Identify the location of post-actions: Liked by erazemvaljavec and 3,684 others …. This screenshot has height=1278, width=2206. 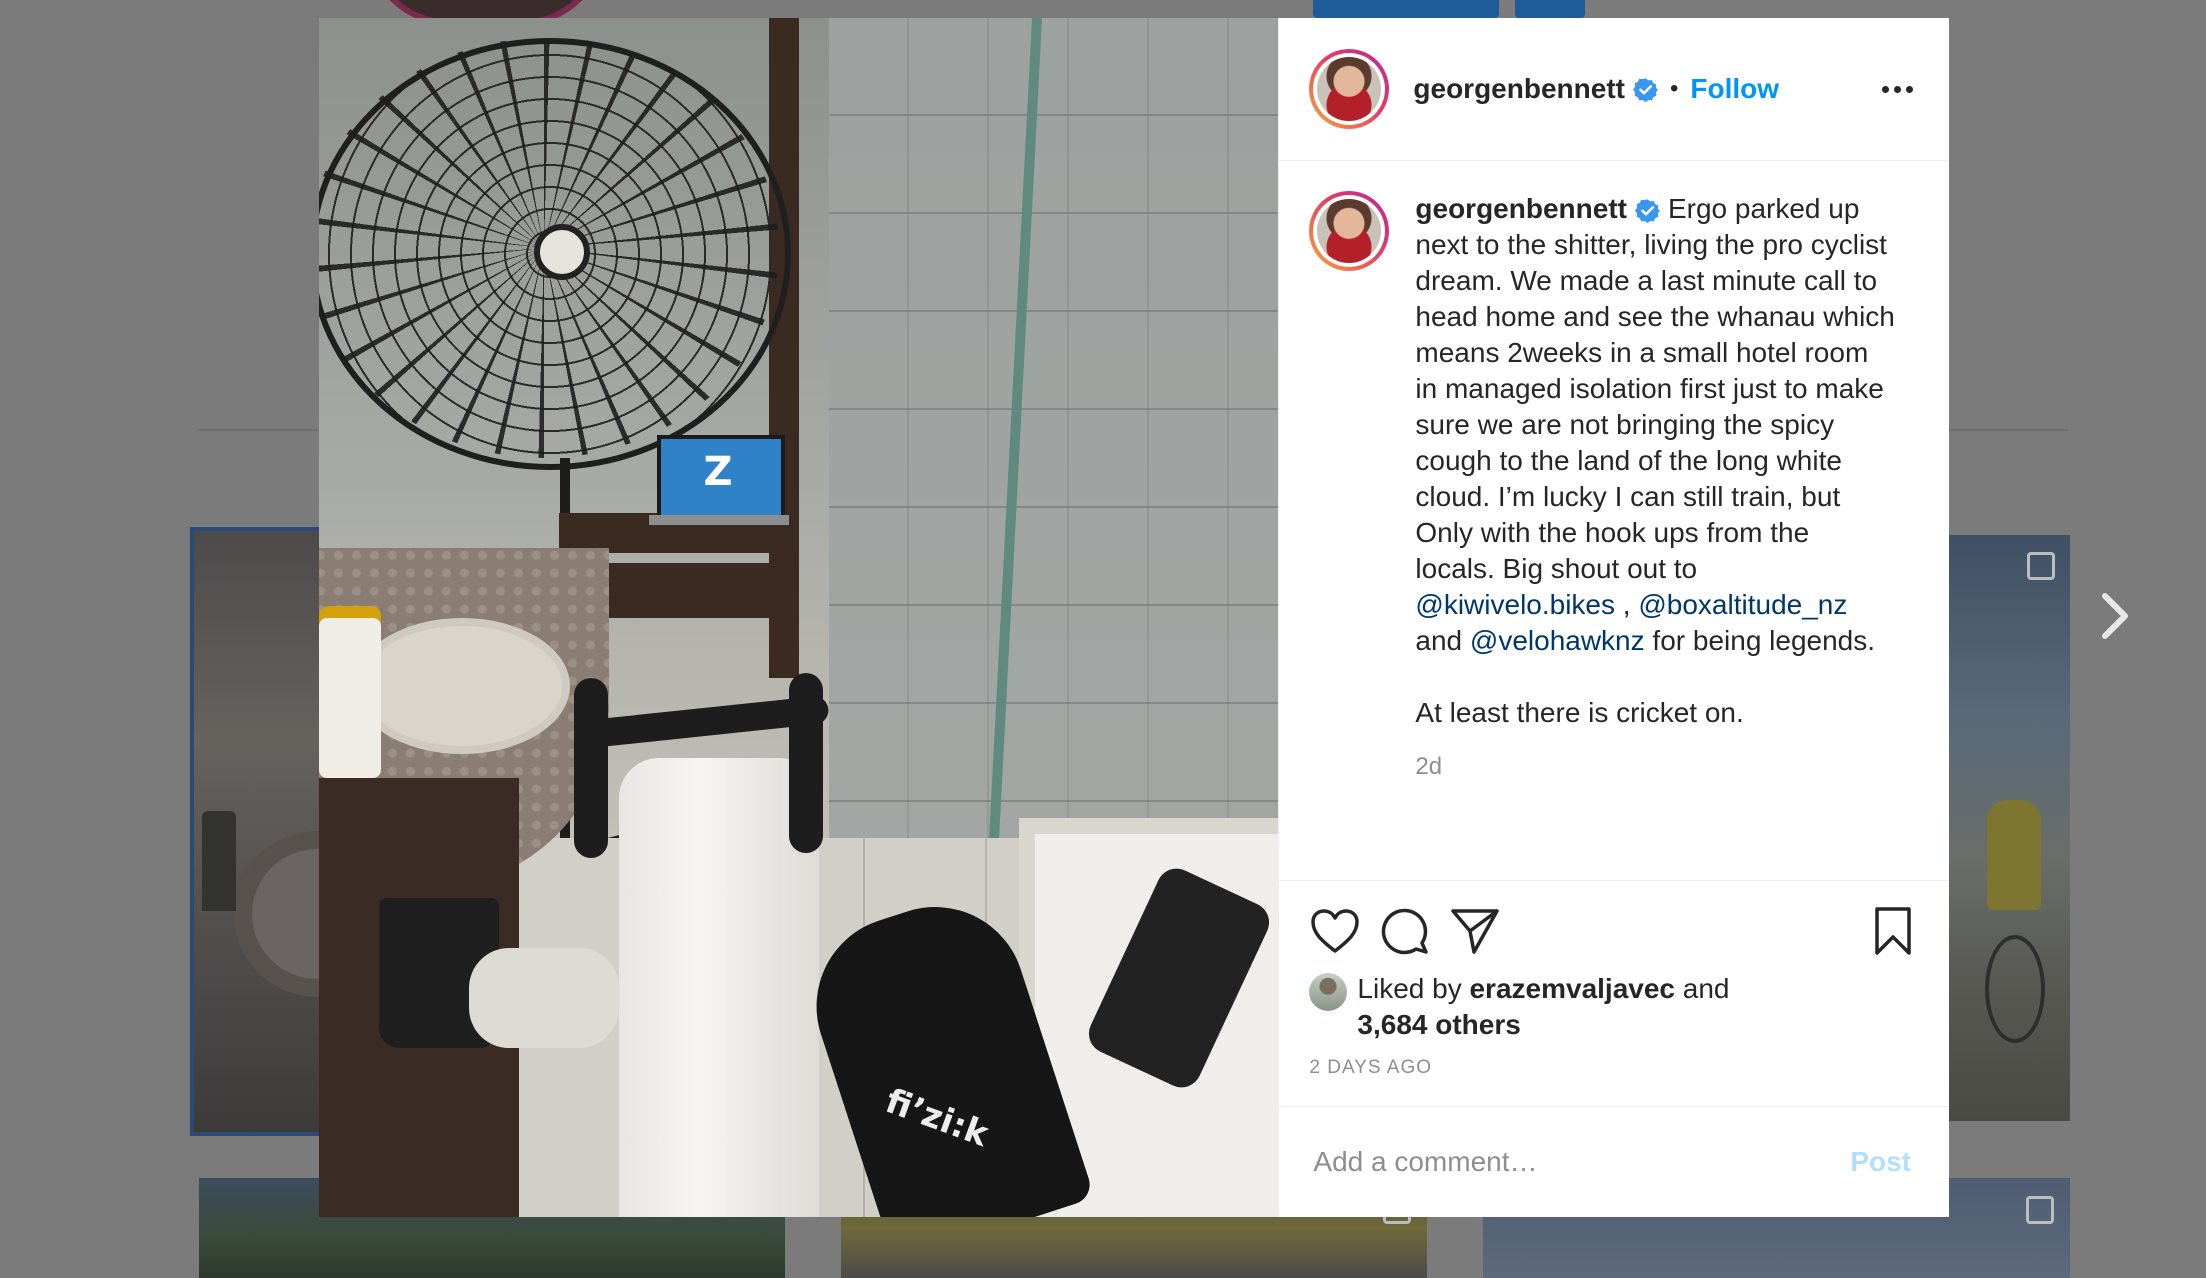
(1614, 993).